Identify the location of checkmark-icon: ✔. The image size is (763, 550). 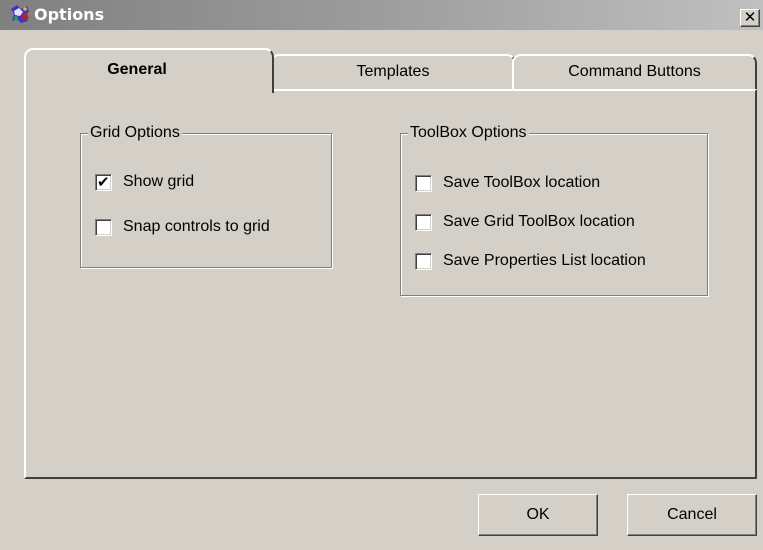
(103, 182).